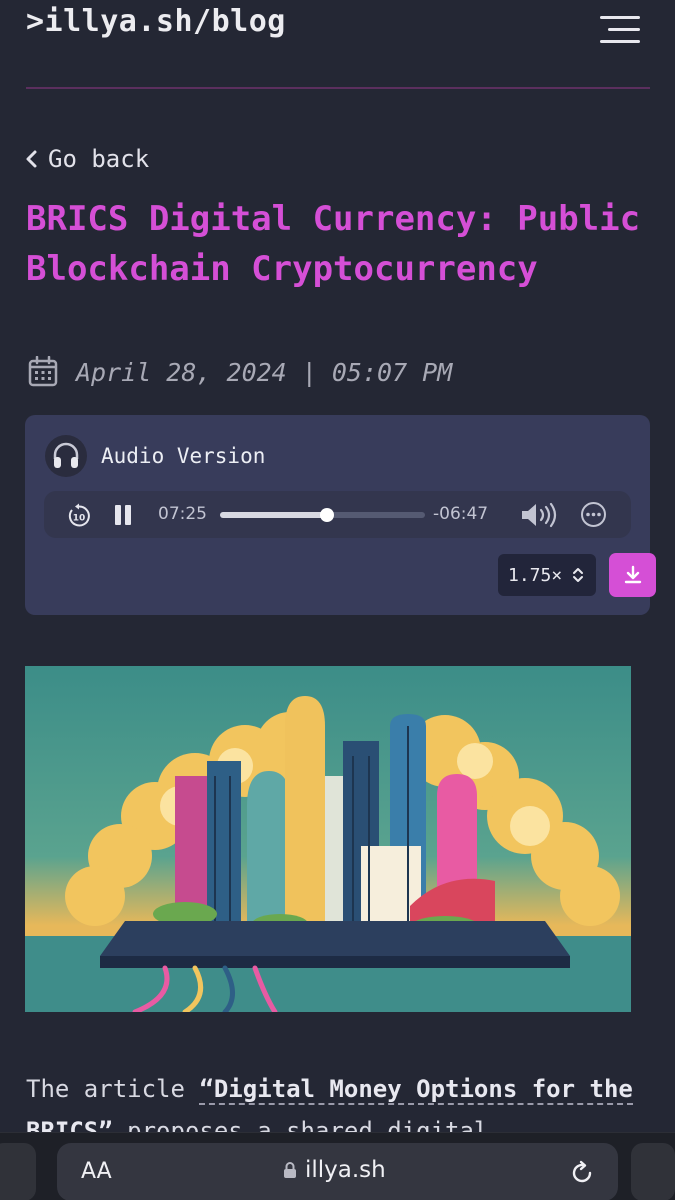 The width and height of the screenshot is (675, 1200). What do you see at coordinates (461, 514) in the screenshot?
I see `remaining-time: -06:47` at bounding box center [461, 514].